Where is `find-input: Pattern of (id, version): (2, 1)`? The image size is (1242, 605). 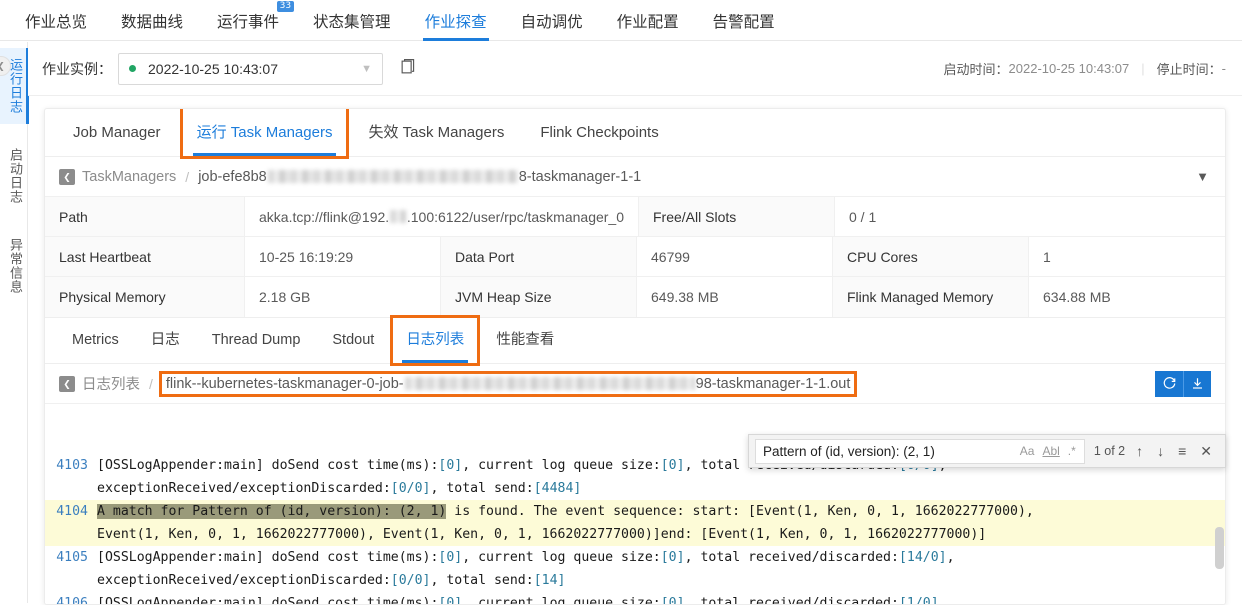 find-input: Pattern of (id, version): (2, 1) is located at coordinates (889, 451).